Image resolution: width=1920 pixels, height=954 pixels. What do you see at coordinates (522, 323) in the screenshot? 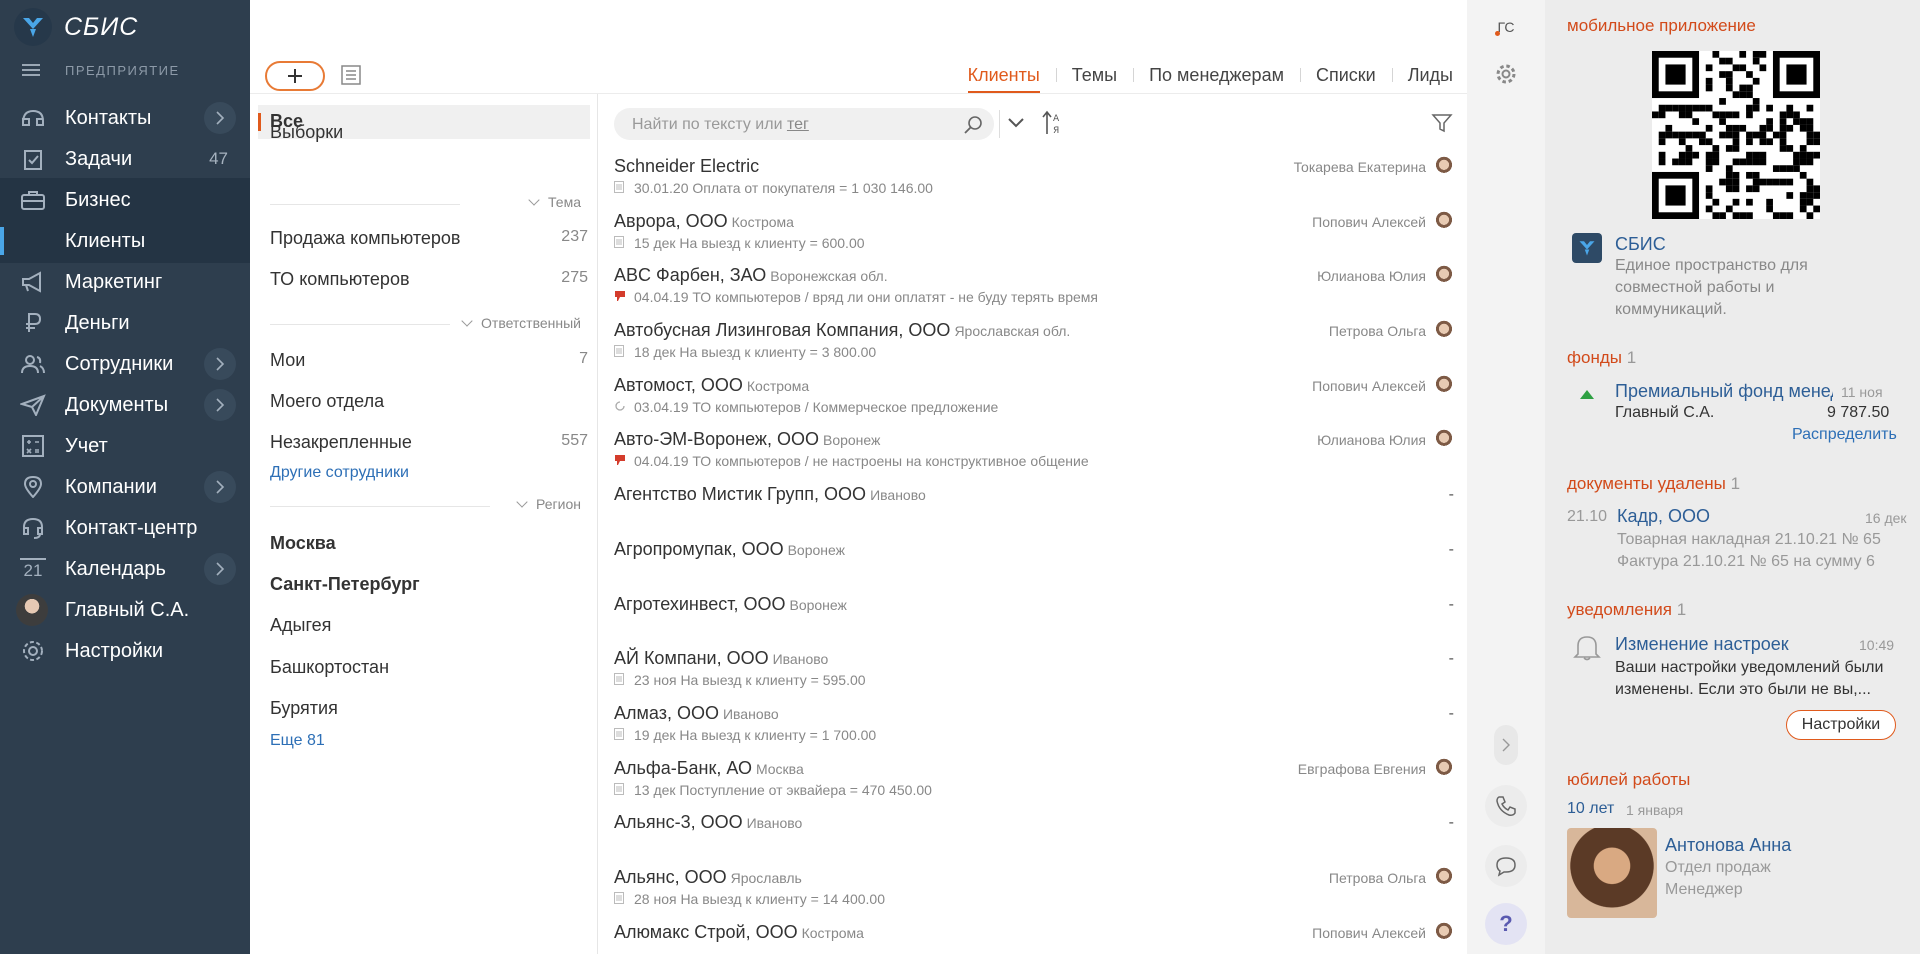
I see `group-header-responsible: Ответственный` at bounding box center [522, 323].